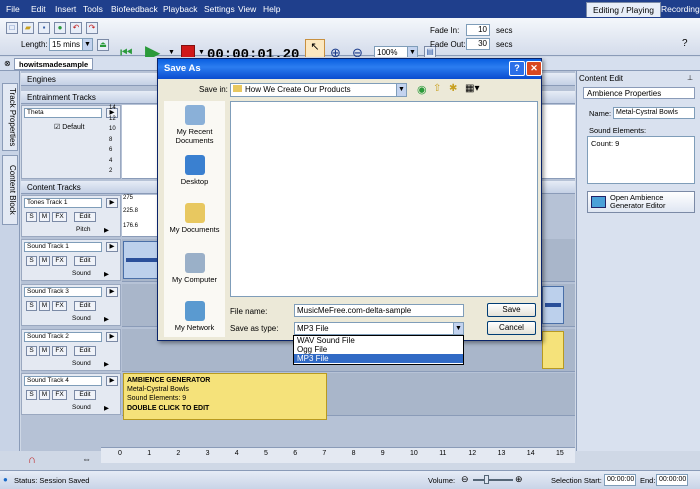  I want to click on menu-insert: Insert, so click(65, 9).